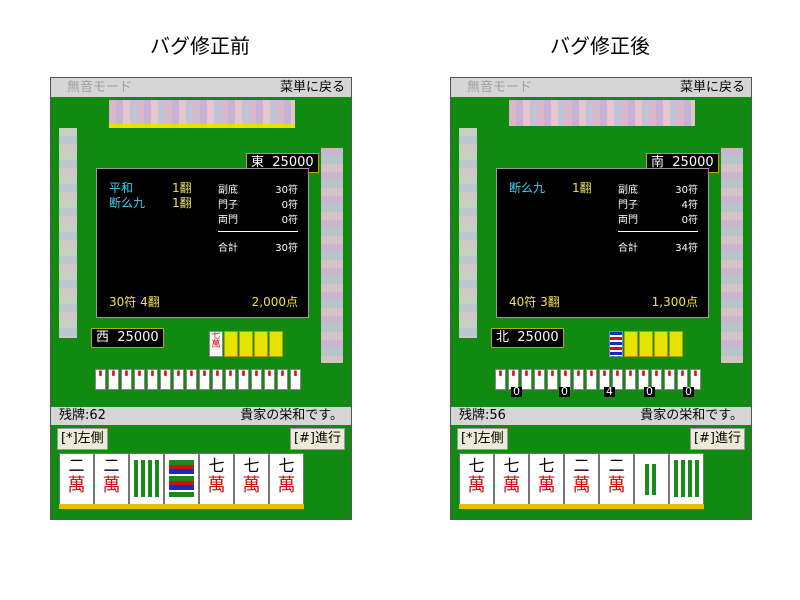  Describe the element at coordinates (482, 415) in the screenshot. I see `remaining-tiles: 残牌:56` at that location.